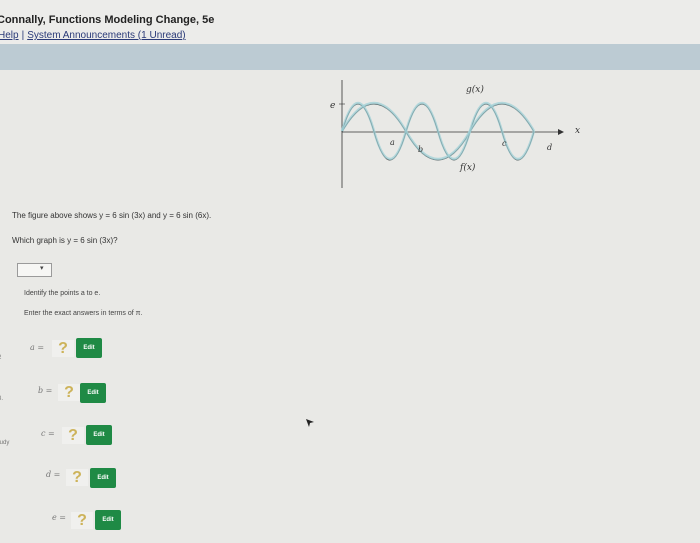  I want to click on label-g: g(x), so click(475, 89).